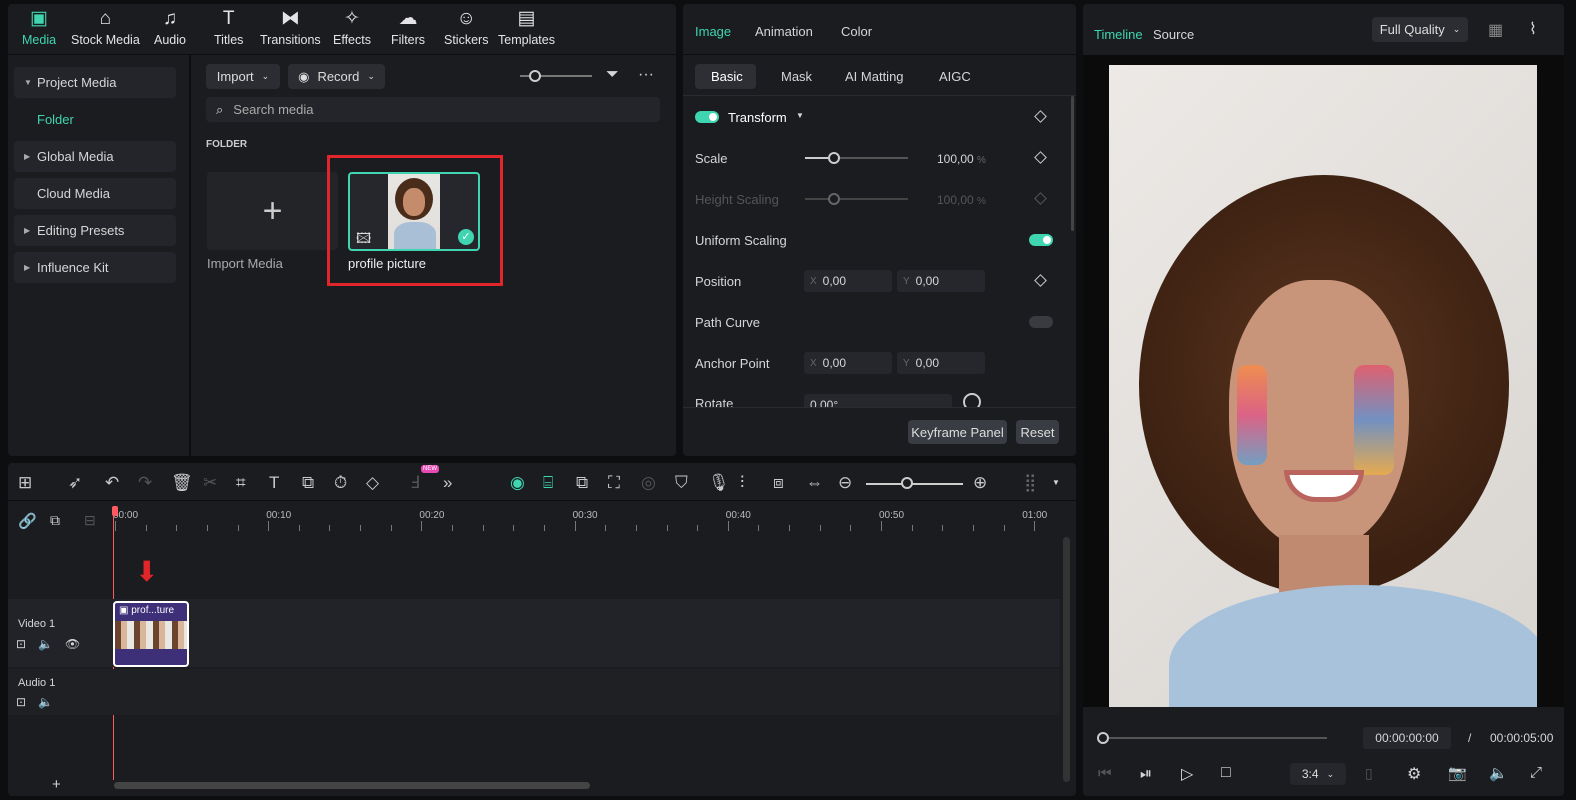  Describe the element at coordinates (352, 27) in the screenshot. I see `toolbar-effects: ✧ Effects` at that location.